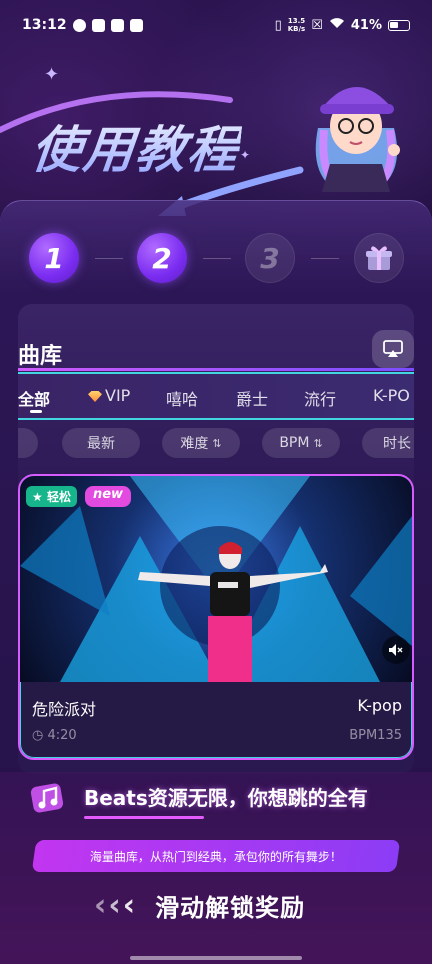 The width and height of the screenshot is (432, 964). What do you see at coordinates (40, 356) in the screenshot?
I see `library-title: 曲库` at bounding box center [40, 356].